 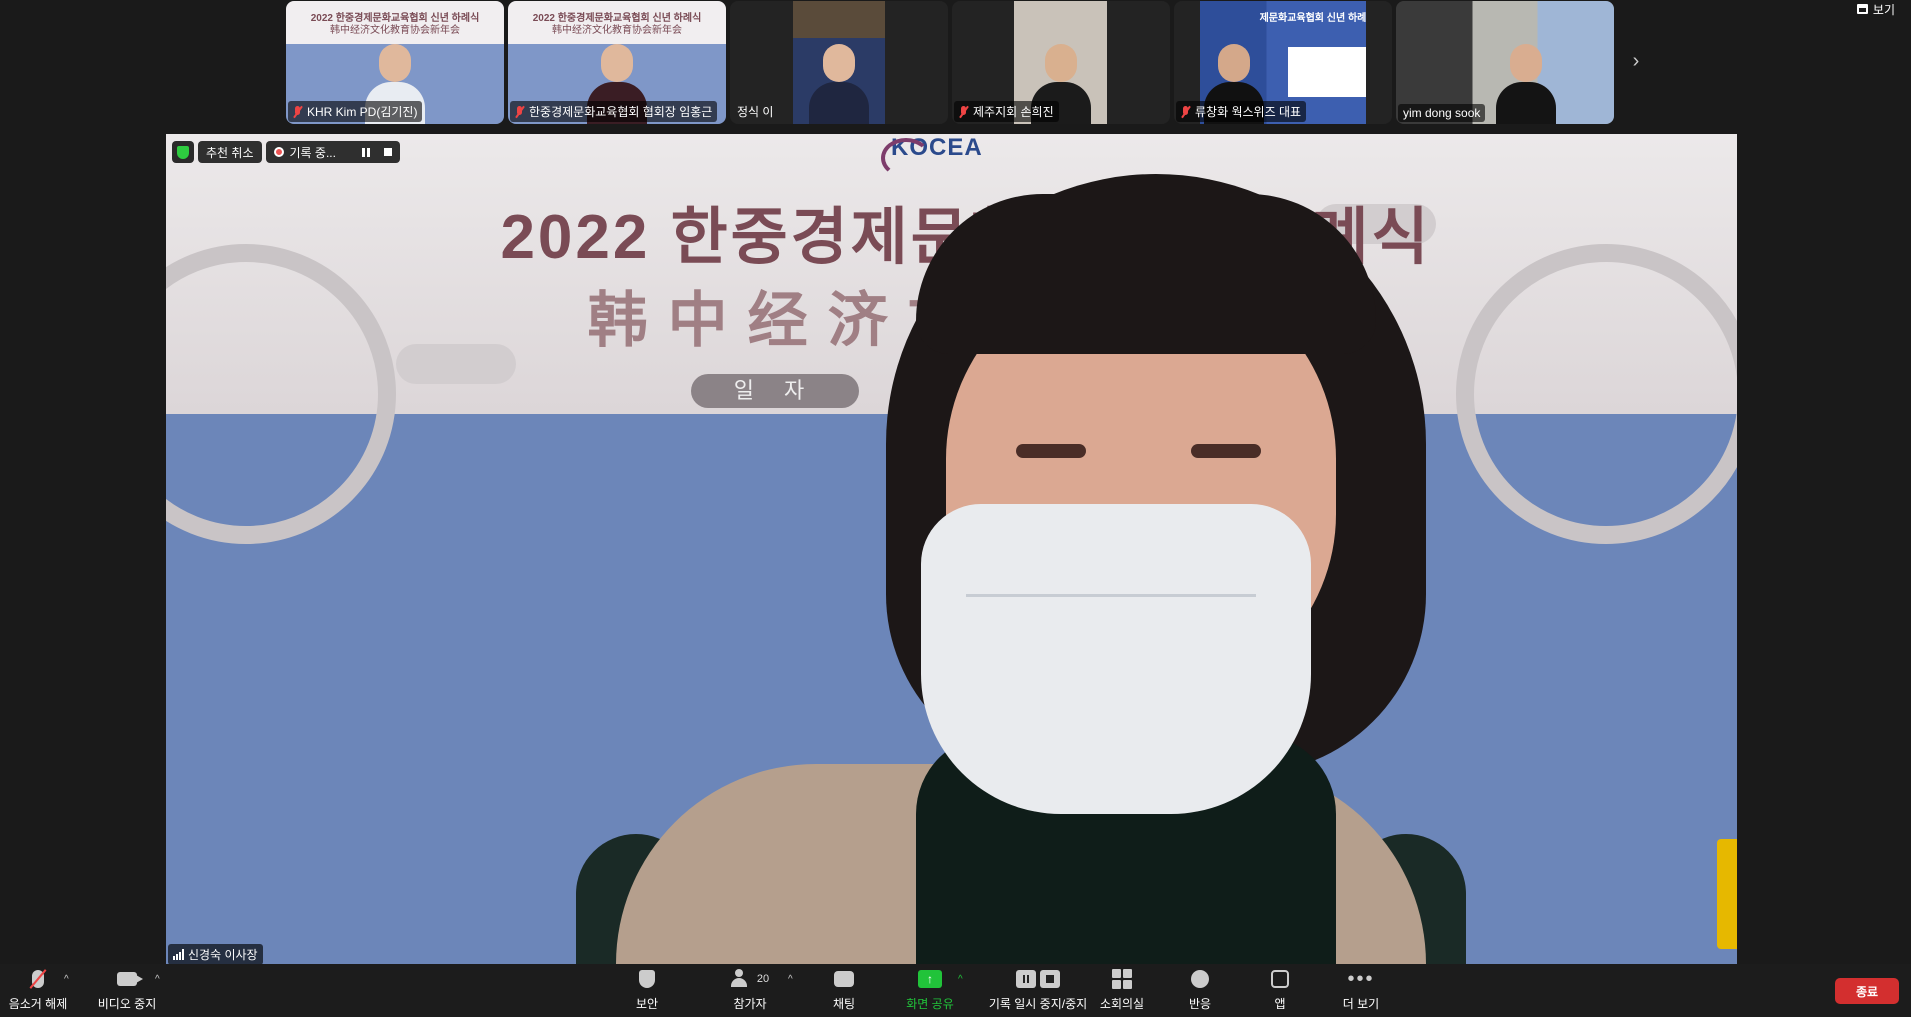 I want to click on speaker-name-label: 신경숙 이사장, so click(x=215, y=954).